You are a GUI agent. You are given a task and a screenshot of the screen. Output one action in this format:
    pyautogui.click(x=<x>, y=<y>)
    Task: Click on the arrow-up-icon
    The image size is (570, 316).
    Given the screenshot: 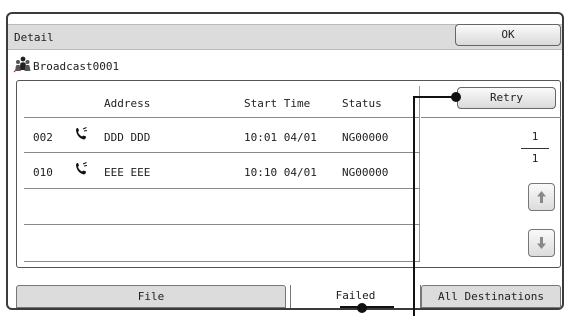 What is the action you would take?
    pyautogui.click(x=541, y=197)
    